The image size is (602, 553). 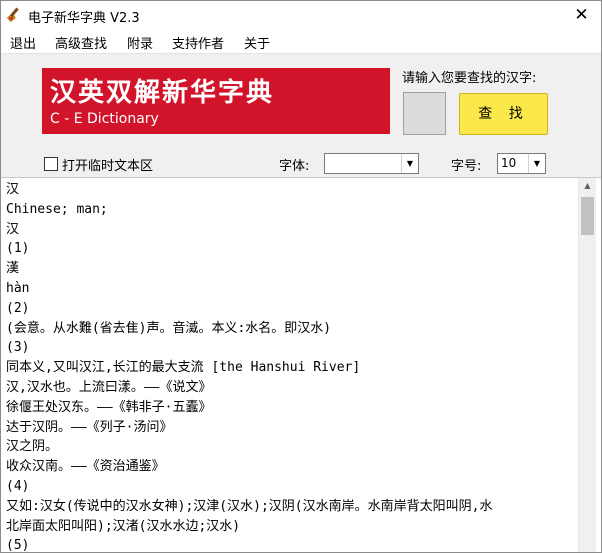 What do you see at coordinates (587, 216) in the screenshot?
I see `scrollbar-thumb` at bounding box center [587, 216].